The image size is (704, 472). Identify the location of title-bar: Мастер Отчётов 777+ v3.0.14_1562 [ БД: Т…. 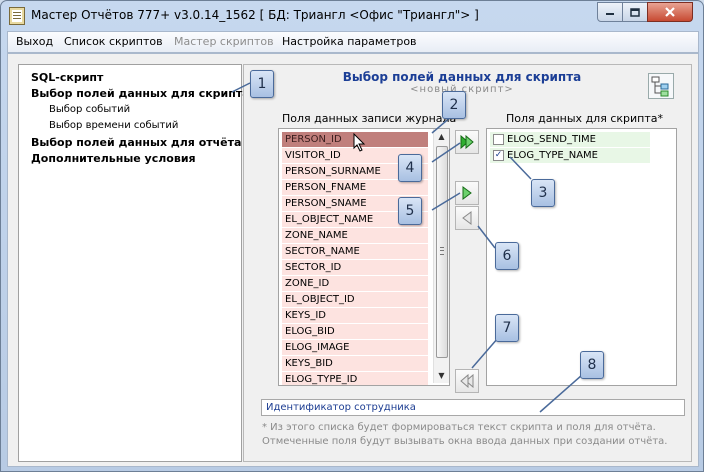
(352, 16).